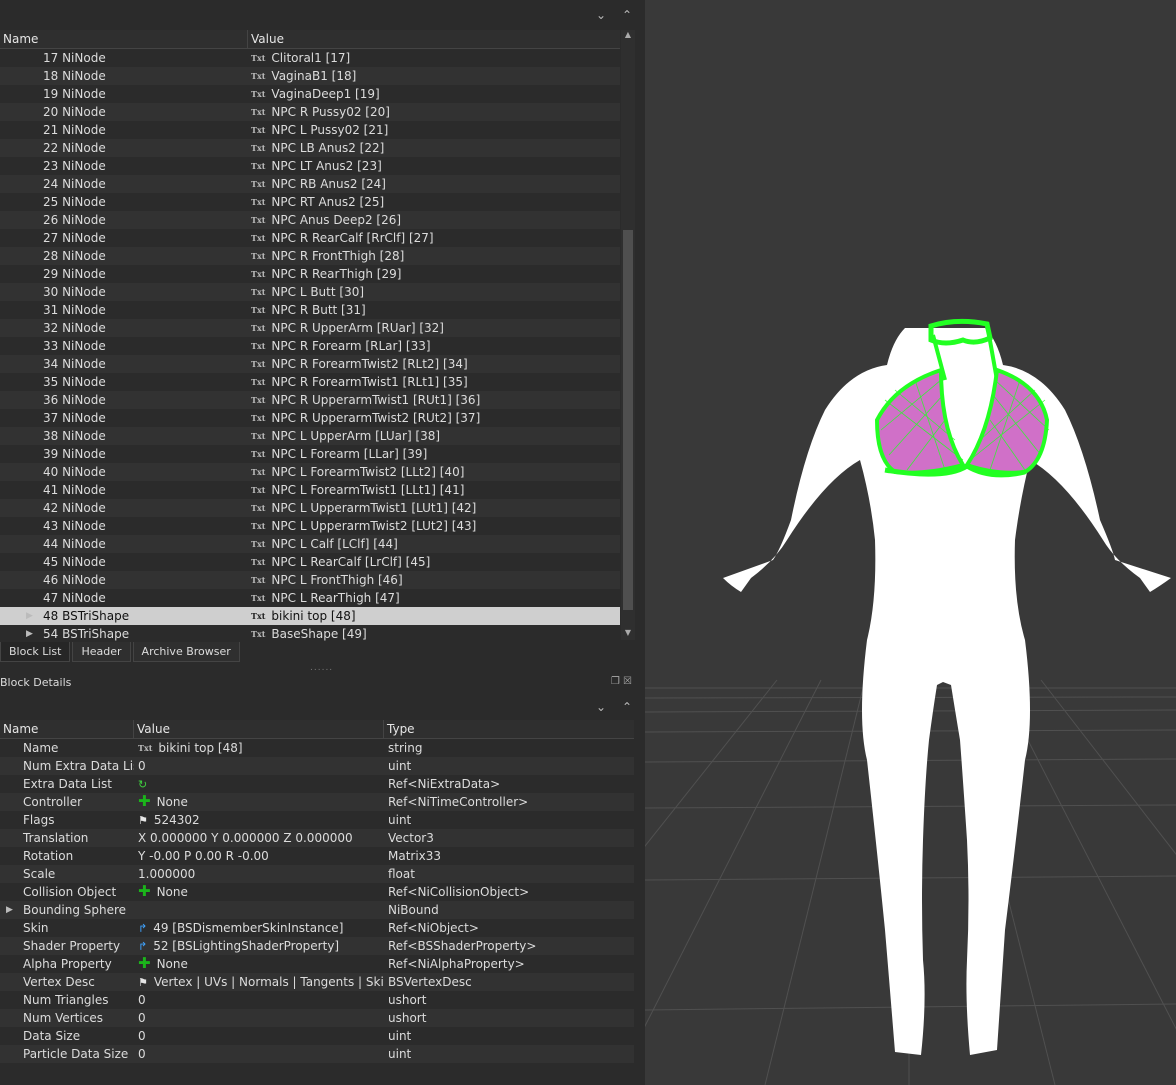  I want to click on block-list-row: 38 NiNode Txt NPC L UpperArm [LUar] [38], so click(310, 436).